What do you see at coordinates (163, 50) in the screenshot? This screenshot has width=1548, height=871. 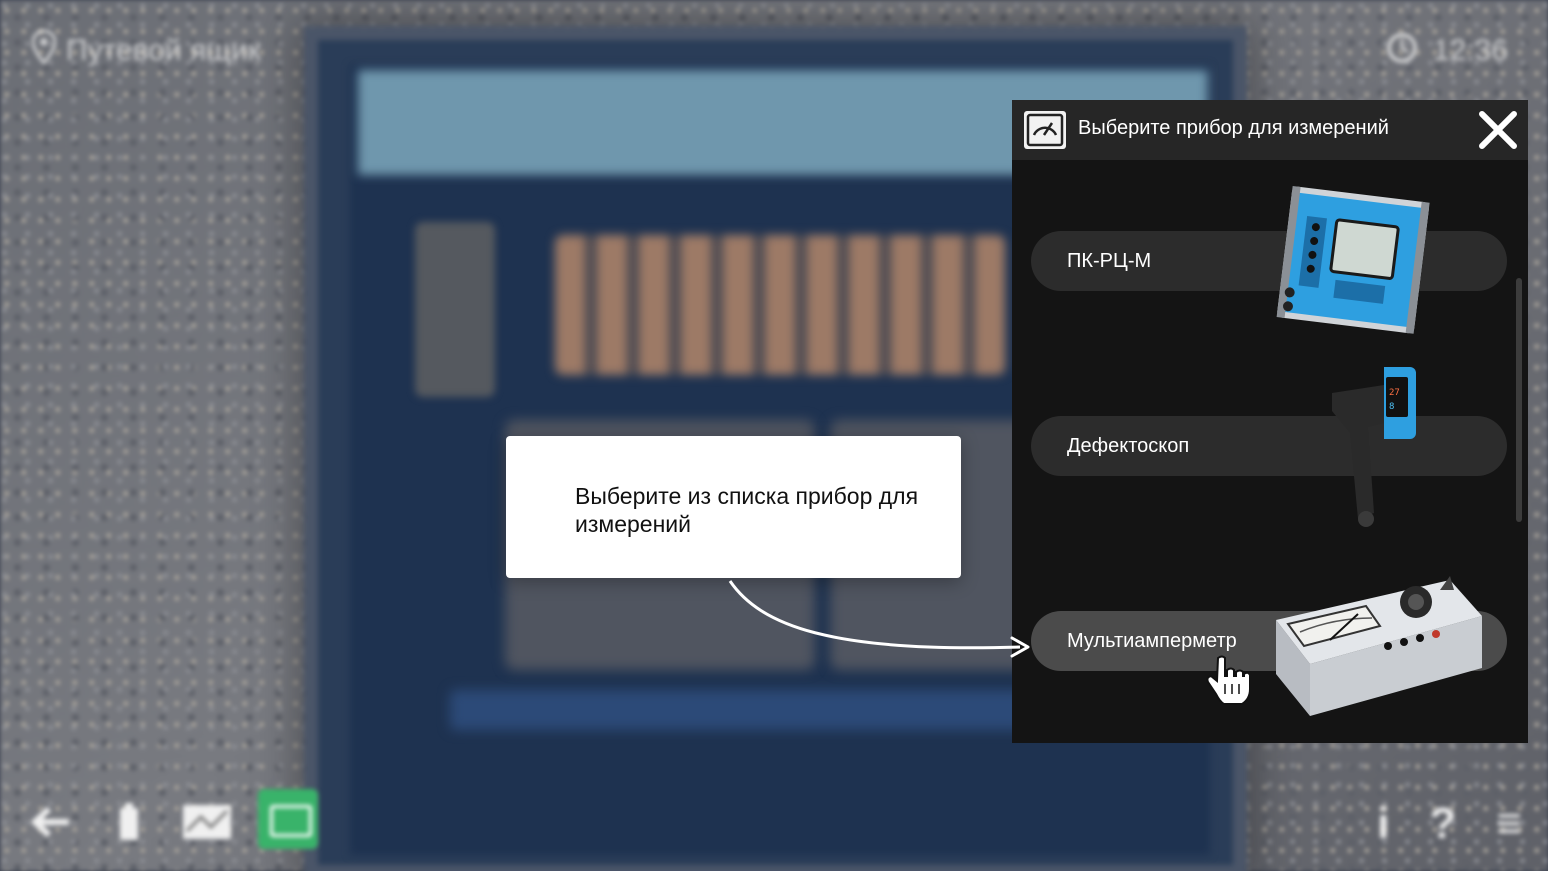 I see `location-text: Путевой ящик` at bounding box center [163, 50].